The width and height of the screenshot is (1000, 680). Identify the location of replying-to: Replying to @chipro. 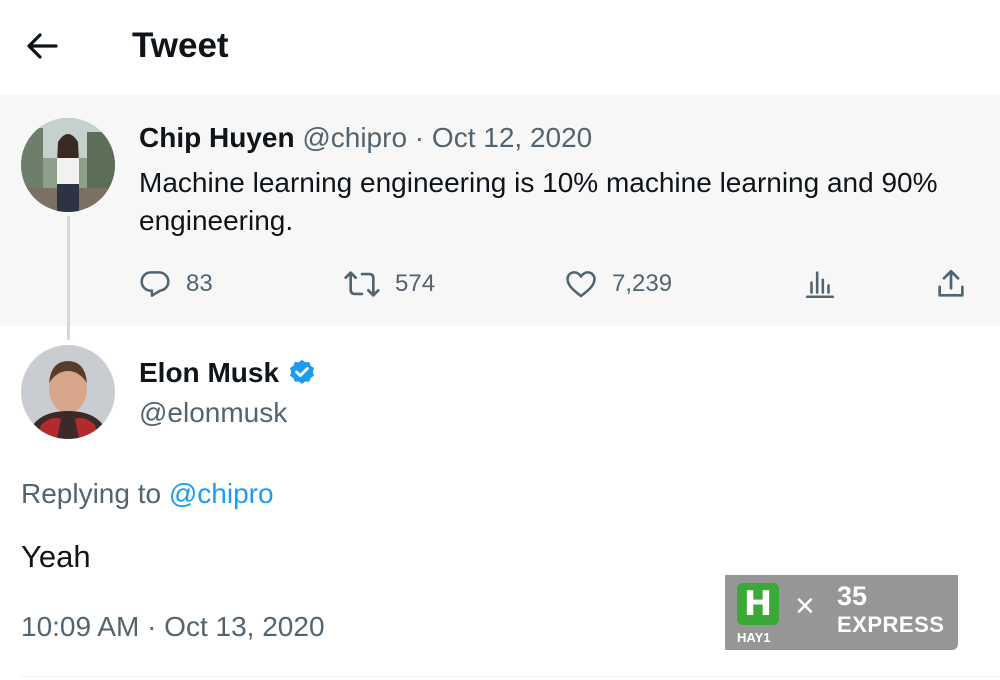
(147, 494).